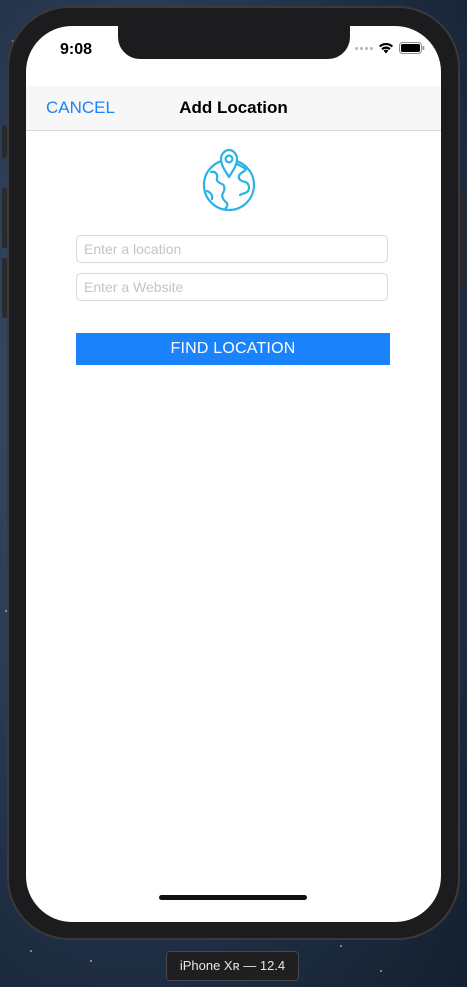  I want to click on location-input, so click(232, 249).